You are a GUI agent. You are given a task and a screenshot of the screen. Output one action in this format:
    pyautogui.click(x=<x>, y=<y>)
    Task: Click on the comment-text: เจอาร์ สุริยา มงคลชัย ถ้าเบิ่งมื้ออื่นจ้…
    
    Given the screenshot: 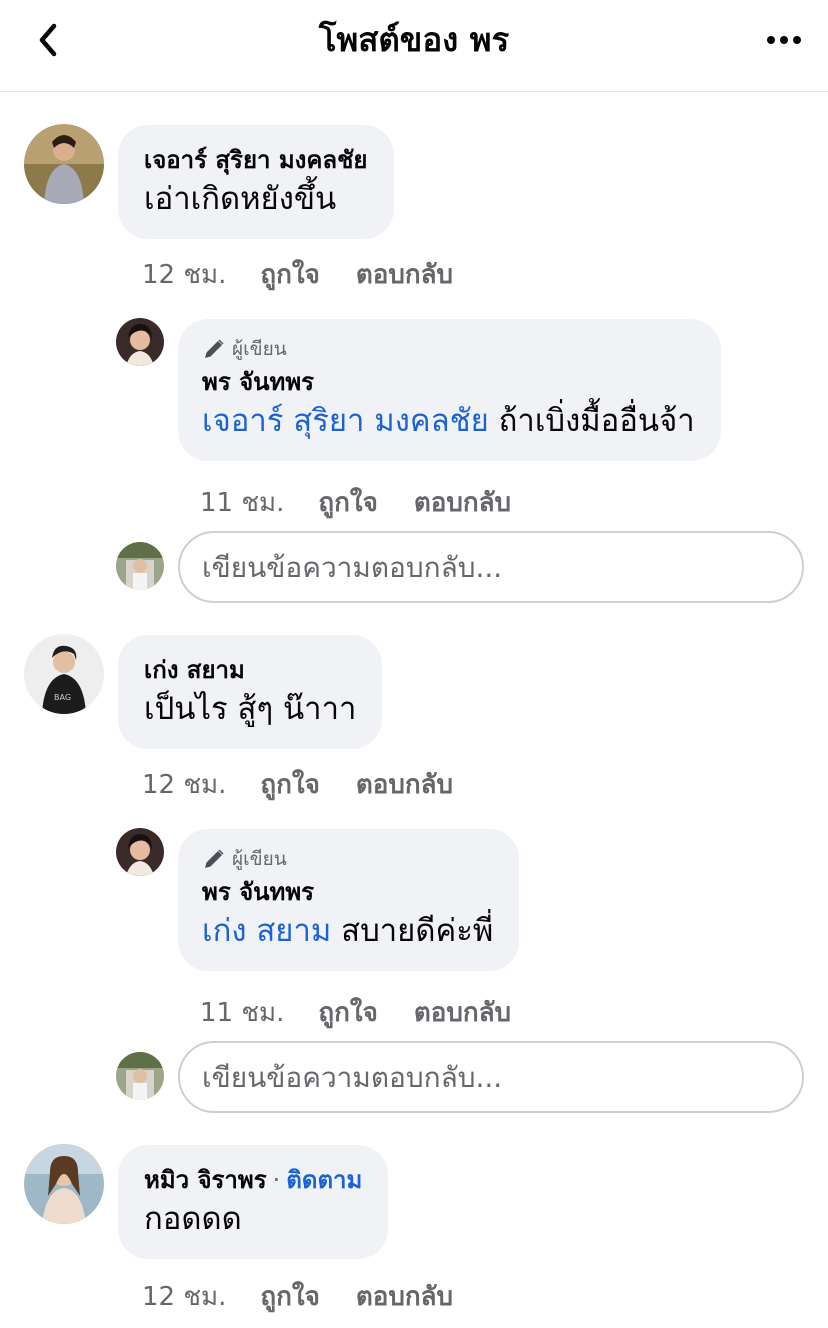 What is the action you would take?
    pyautogui.click(x=448, y=421)
    